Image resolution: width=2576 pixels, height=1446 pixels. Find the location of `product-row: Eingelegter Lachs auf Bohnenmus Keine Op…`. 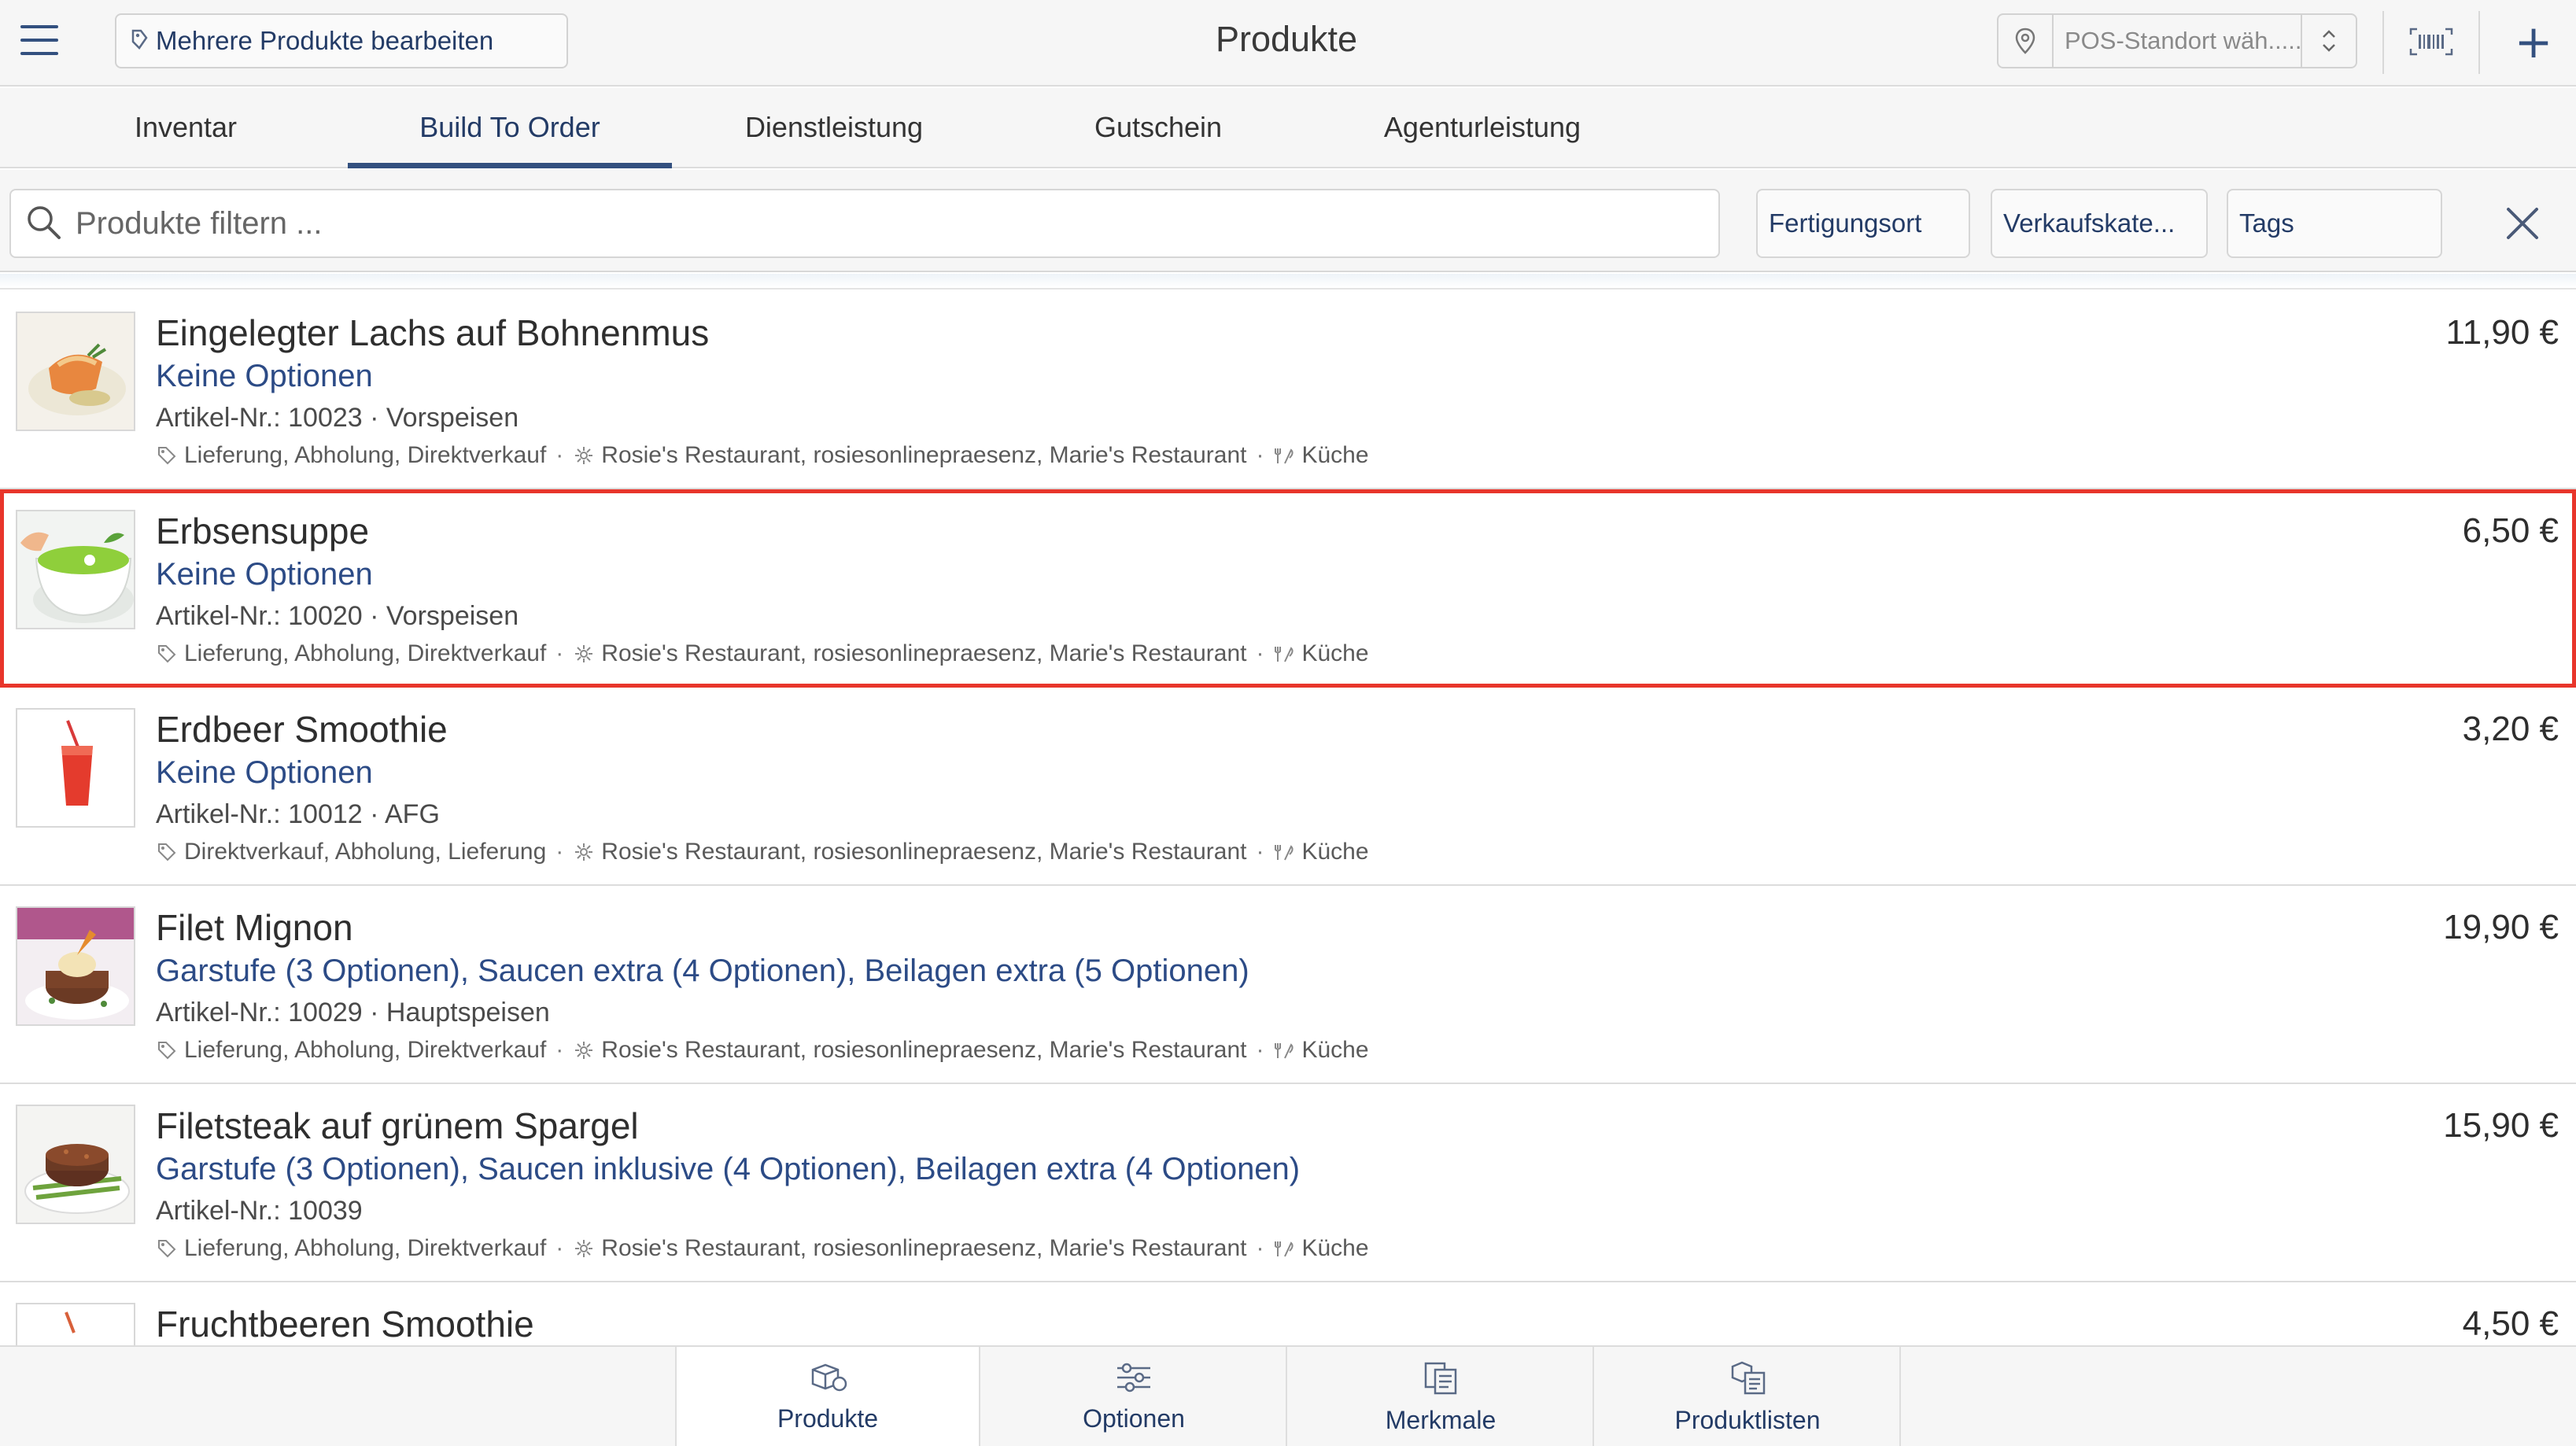

product-row: Eingelegter Lachs auf Bohnenmus Keine Op… is located at coordinates (1288, 390).